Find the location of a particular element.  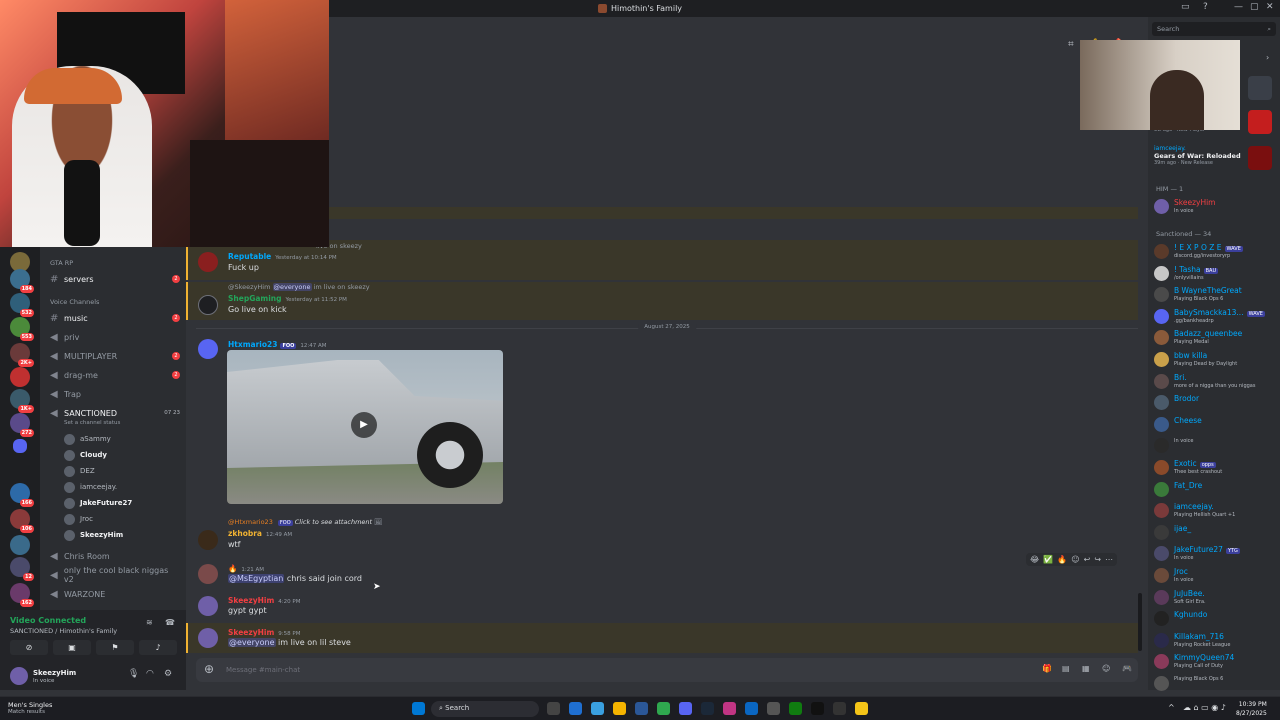

category-voice: Voice Channels is located at coordinates (74, 302).